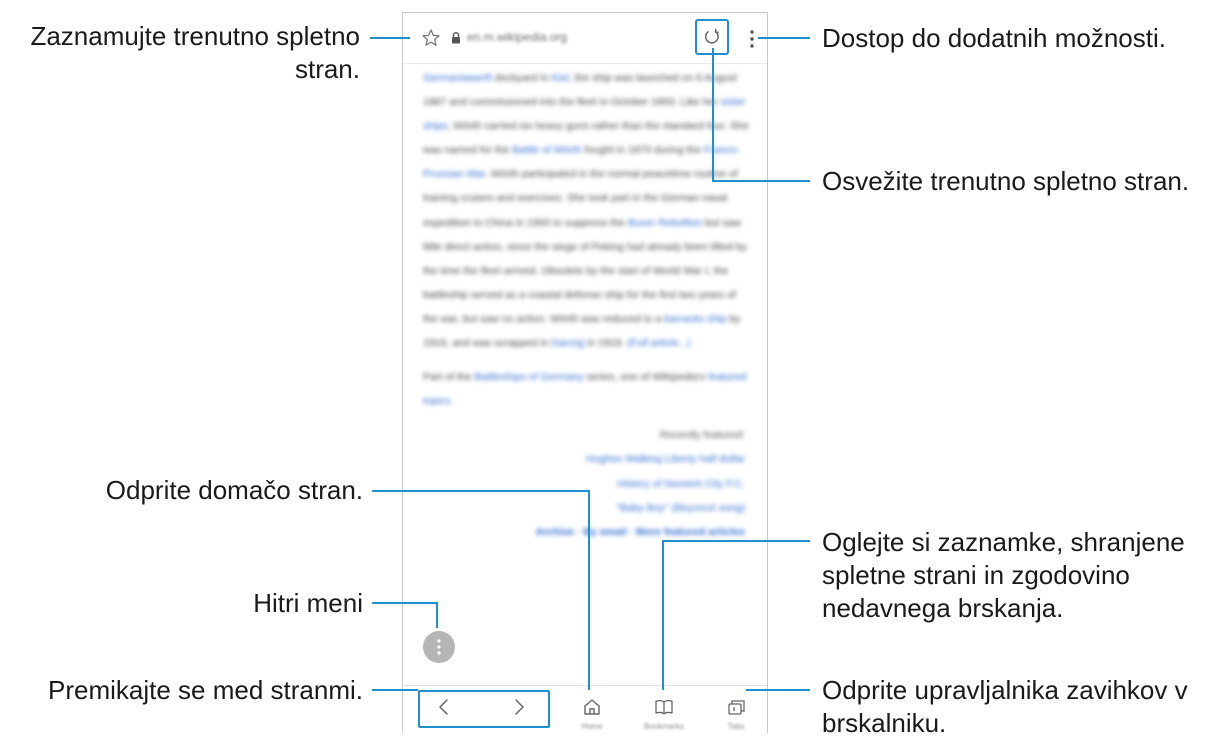 This screenshot has width=1212, height=740. I want to click on callout-quick-menu: Hitri meni, so click(308, 603).